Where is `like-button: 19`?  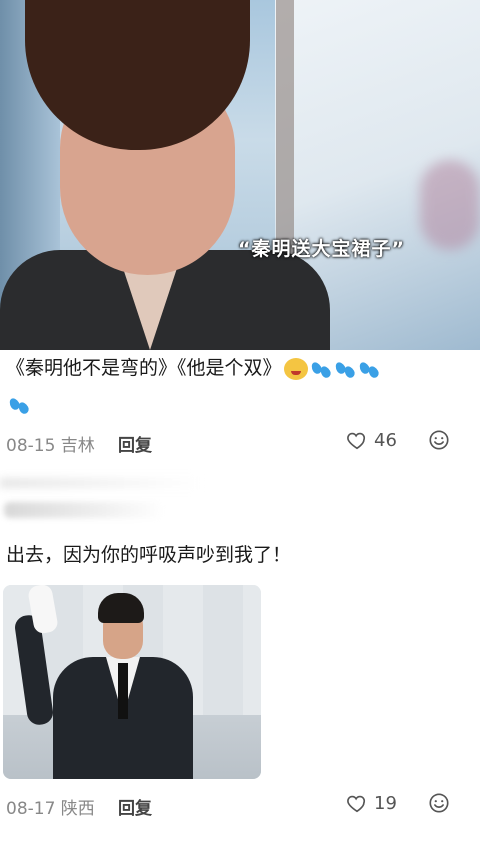
like-button: 19 is located at coordinates (371, 803).